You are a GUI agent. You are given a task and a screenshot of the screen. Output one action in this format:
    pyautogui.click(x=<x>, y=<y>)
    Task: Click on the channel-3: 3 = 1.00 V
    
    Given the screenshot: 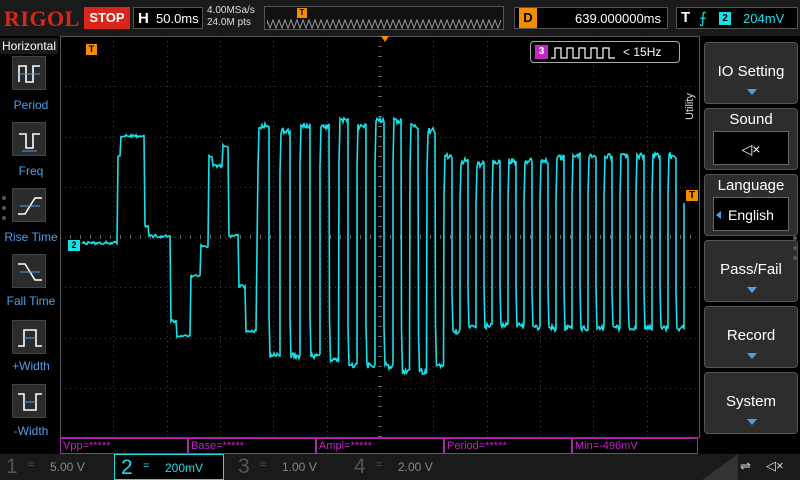 What is the action you would take?
    pyautogui.click(x=288, y=467)
    